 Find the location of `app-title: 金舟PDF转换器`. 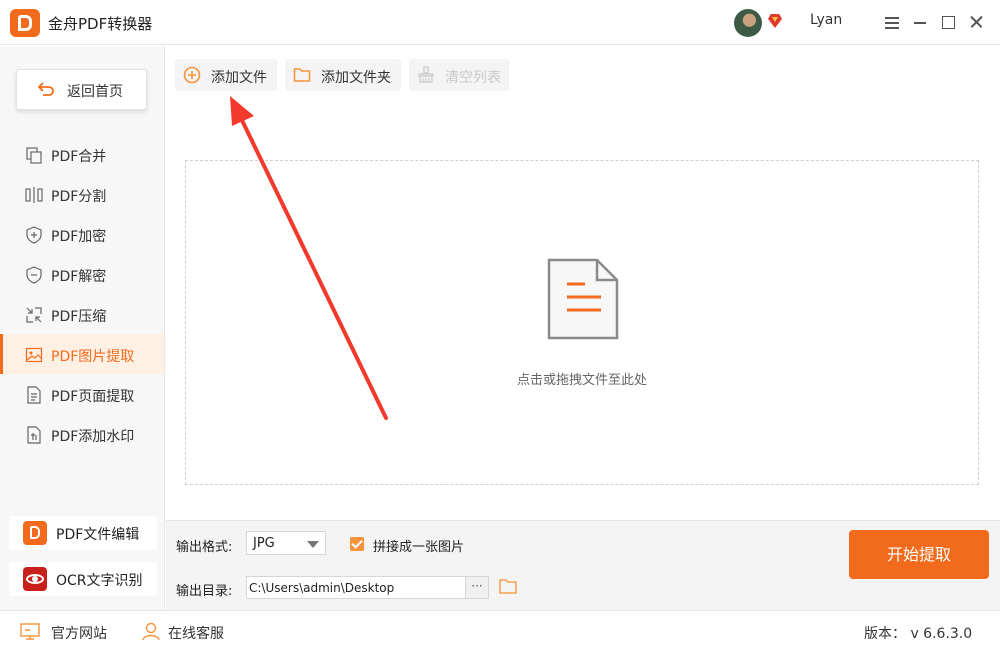

app-title: 金舟PDF转换器 is located at coordinates (100, 24).